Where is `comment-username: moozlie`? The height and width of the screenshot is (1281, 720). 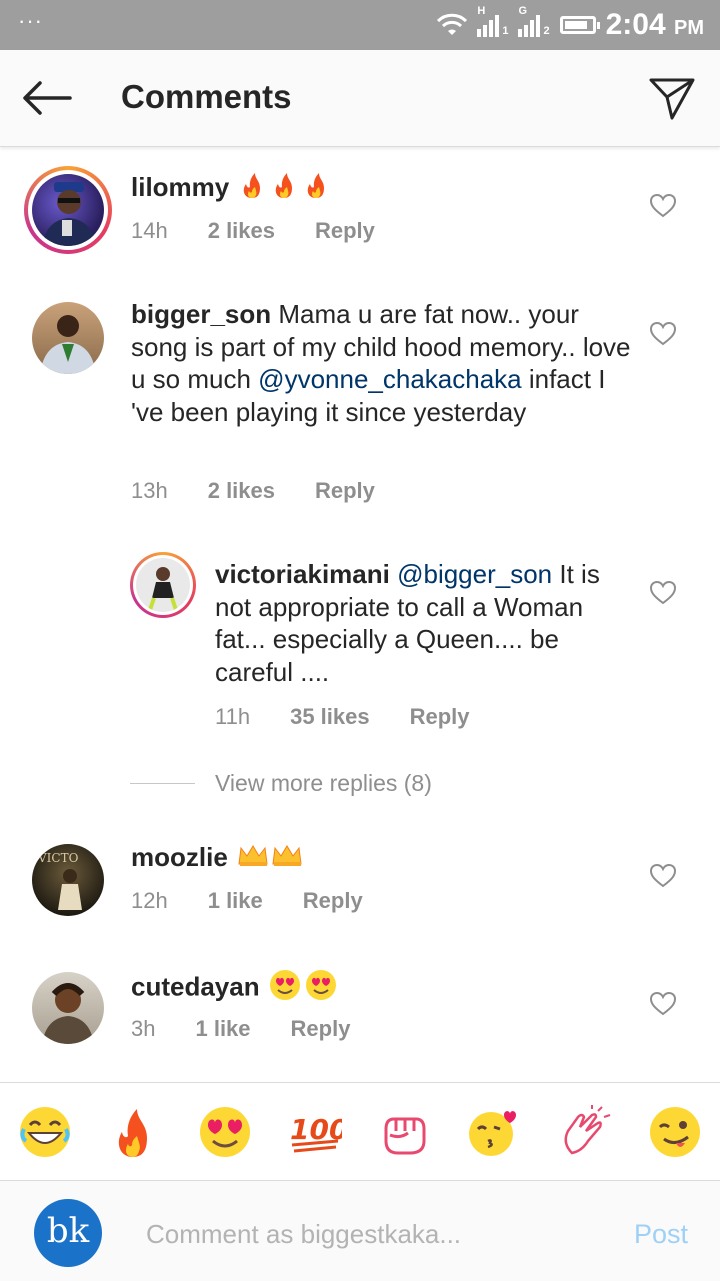 comment-username: moozlie is located at coordinates (179, 857).